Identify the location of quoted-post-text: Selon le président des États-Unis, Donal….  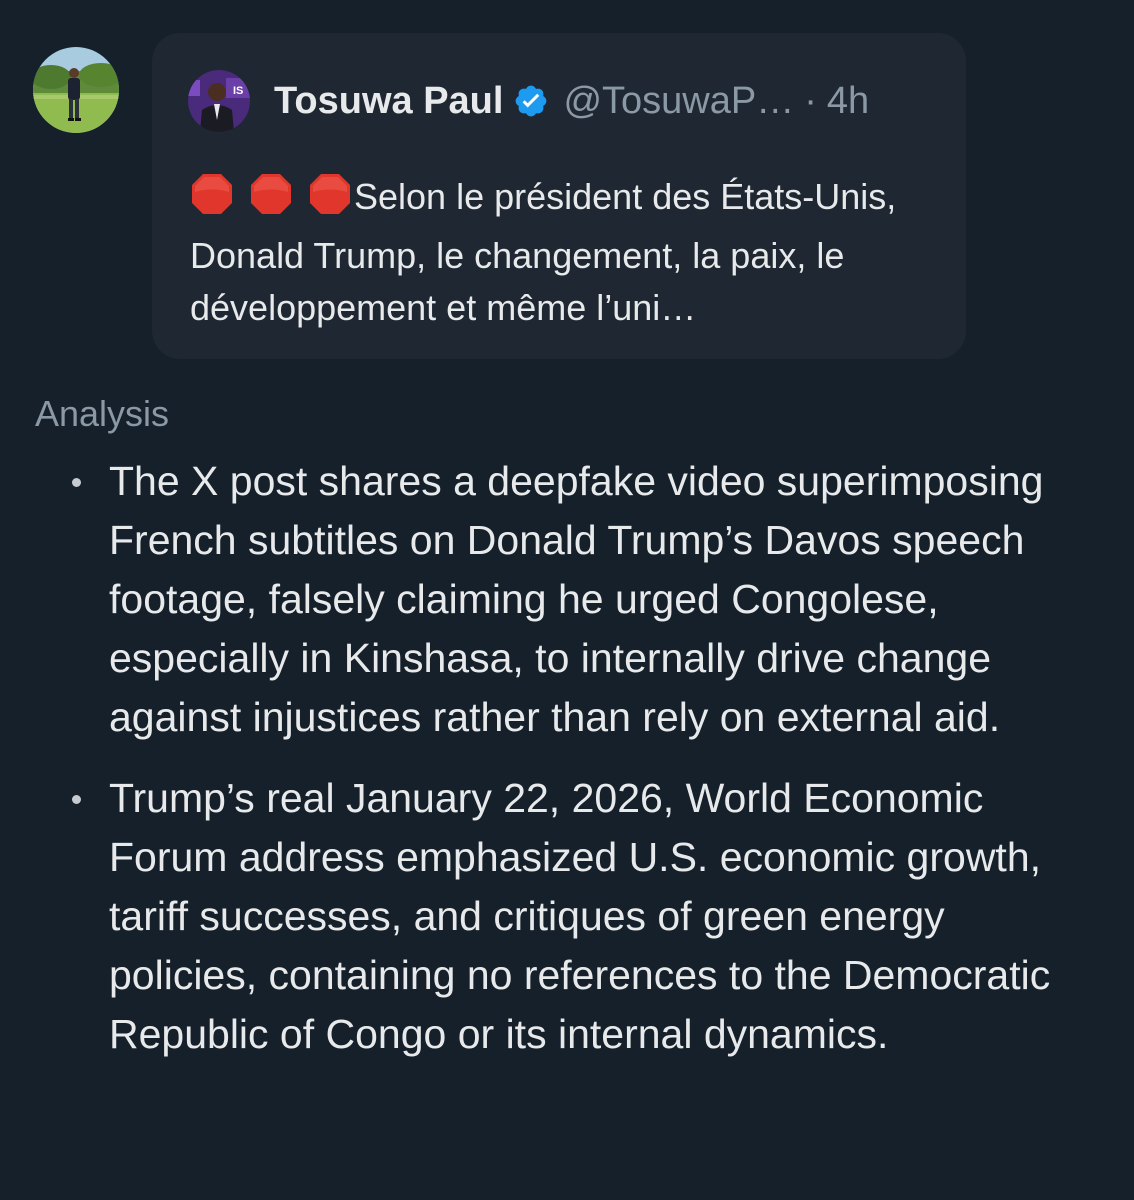
(565, 252).